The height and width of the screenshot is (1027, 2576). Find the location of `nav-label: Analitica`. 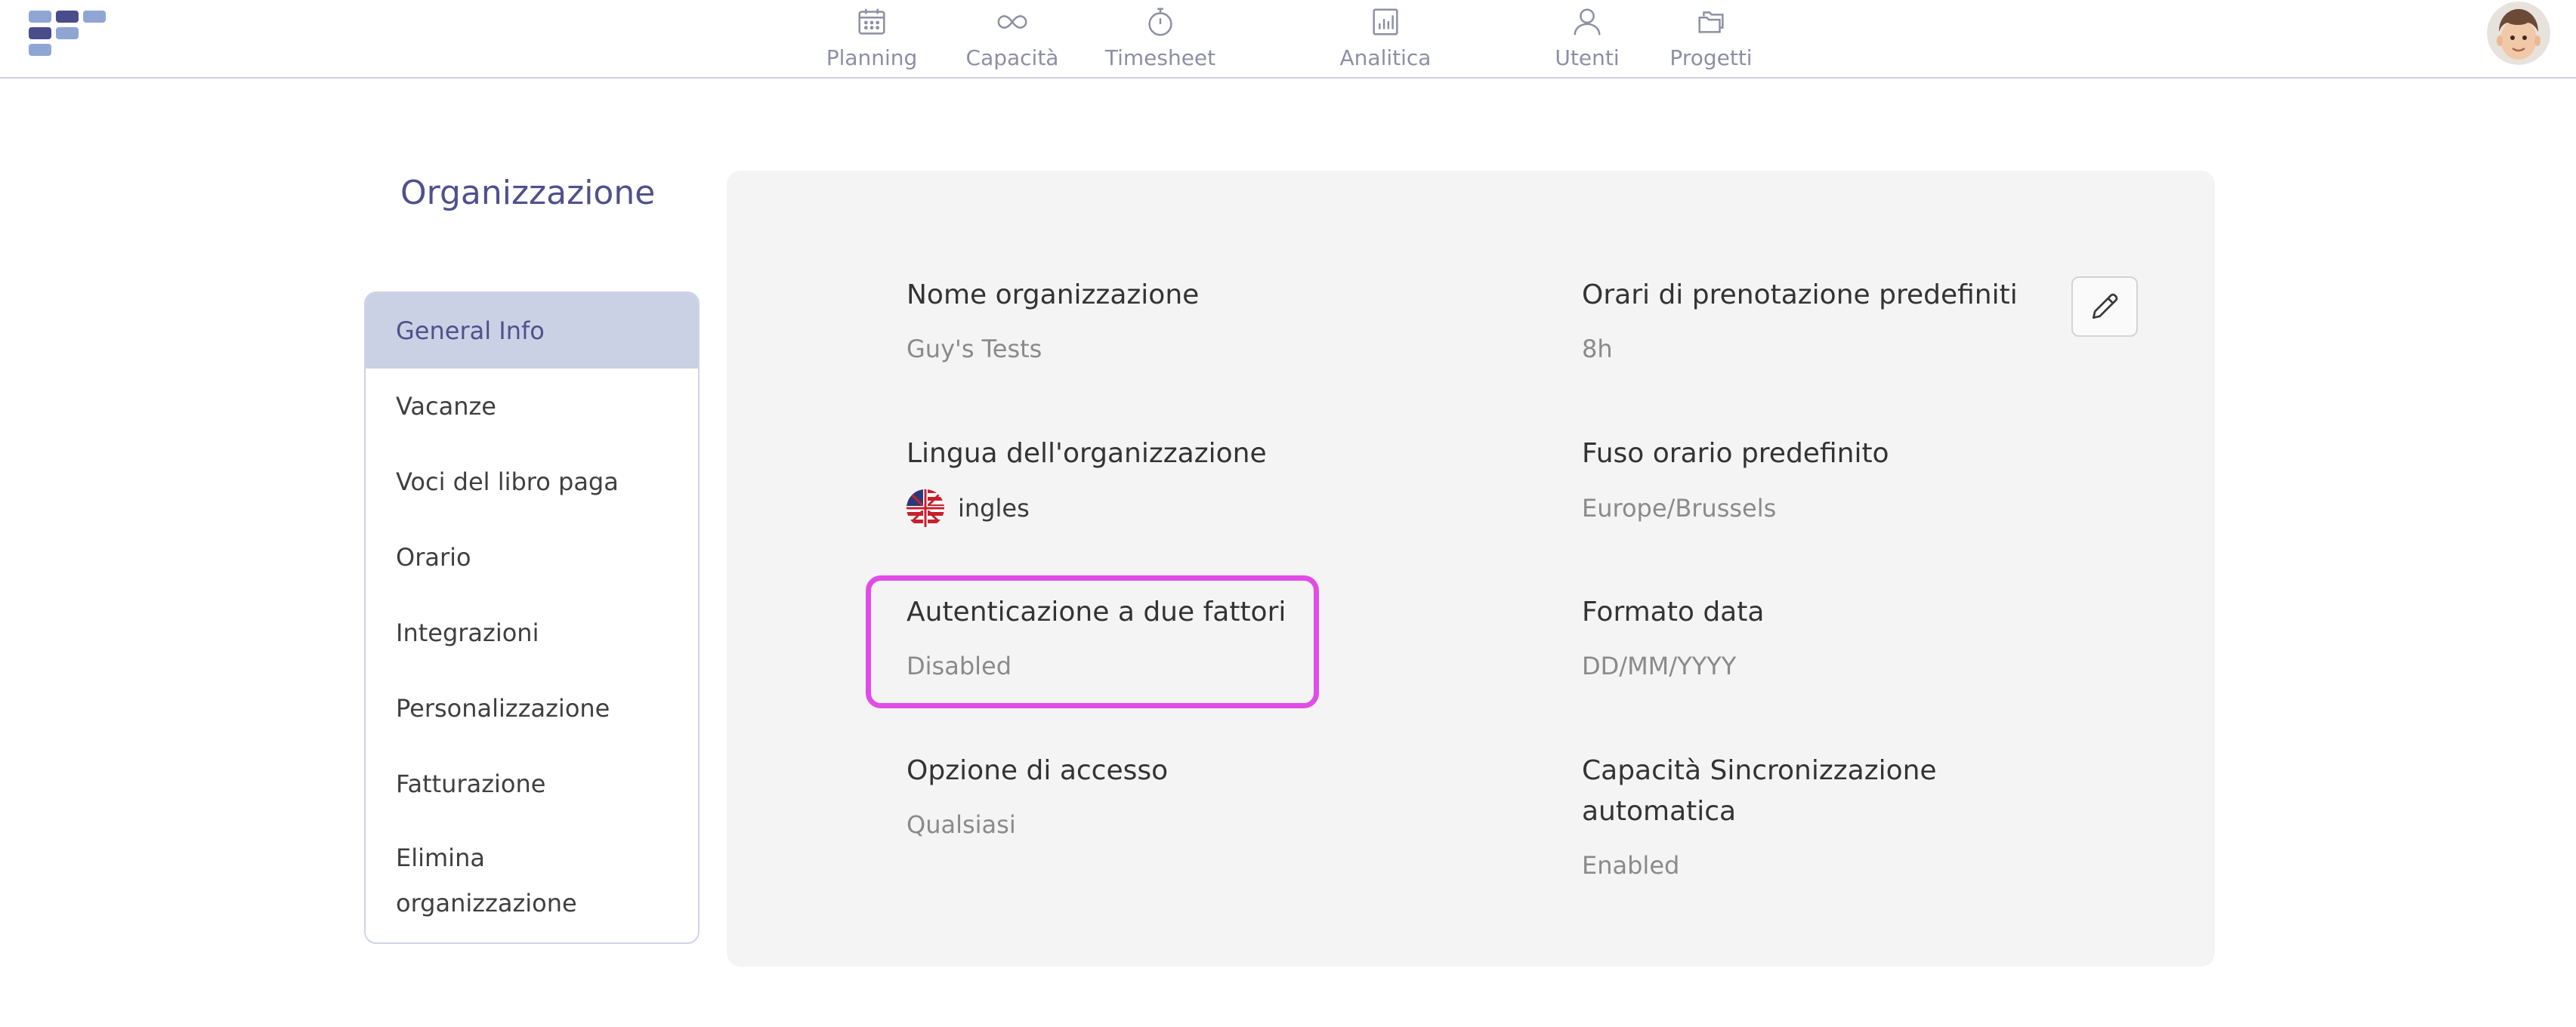

nav-label: Analitica is located at coordinates (1385, 57).